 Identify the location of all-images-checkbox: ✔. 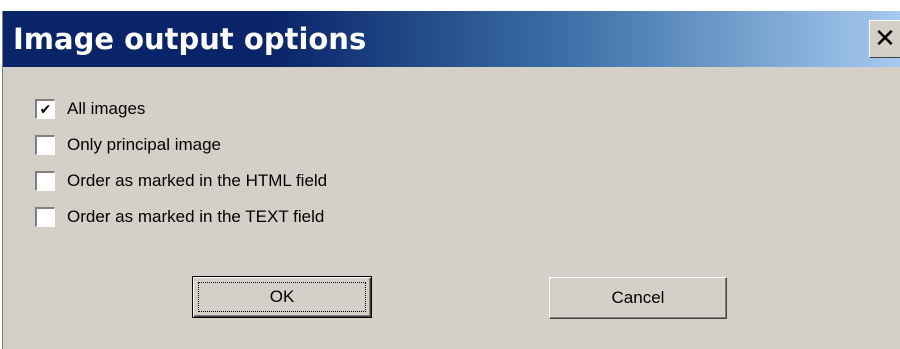
(45, 109).